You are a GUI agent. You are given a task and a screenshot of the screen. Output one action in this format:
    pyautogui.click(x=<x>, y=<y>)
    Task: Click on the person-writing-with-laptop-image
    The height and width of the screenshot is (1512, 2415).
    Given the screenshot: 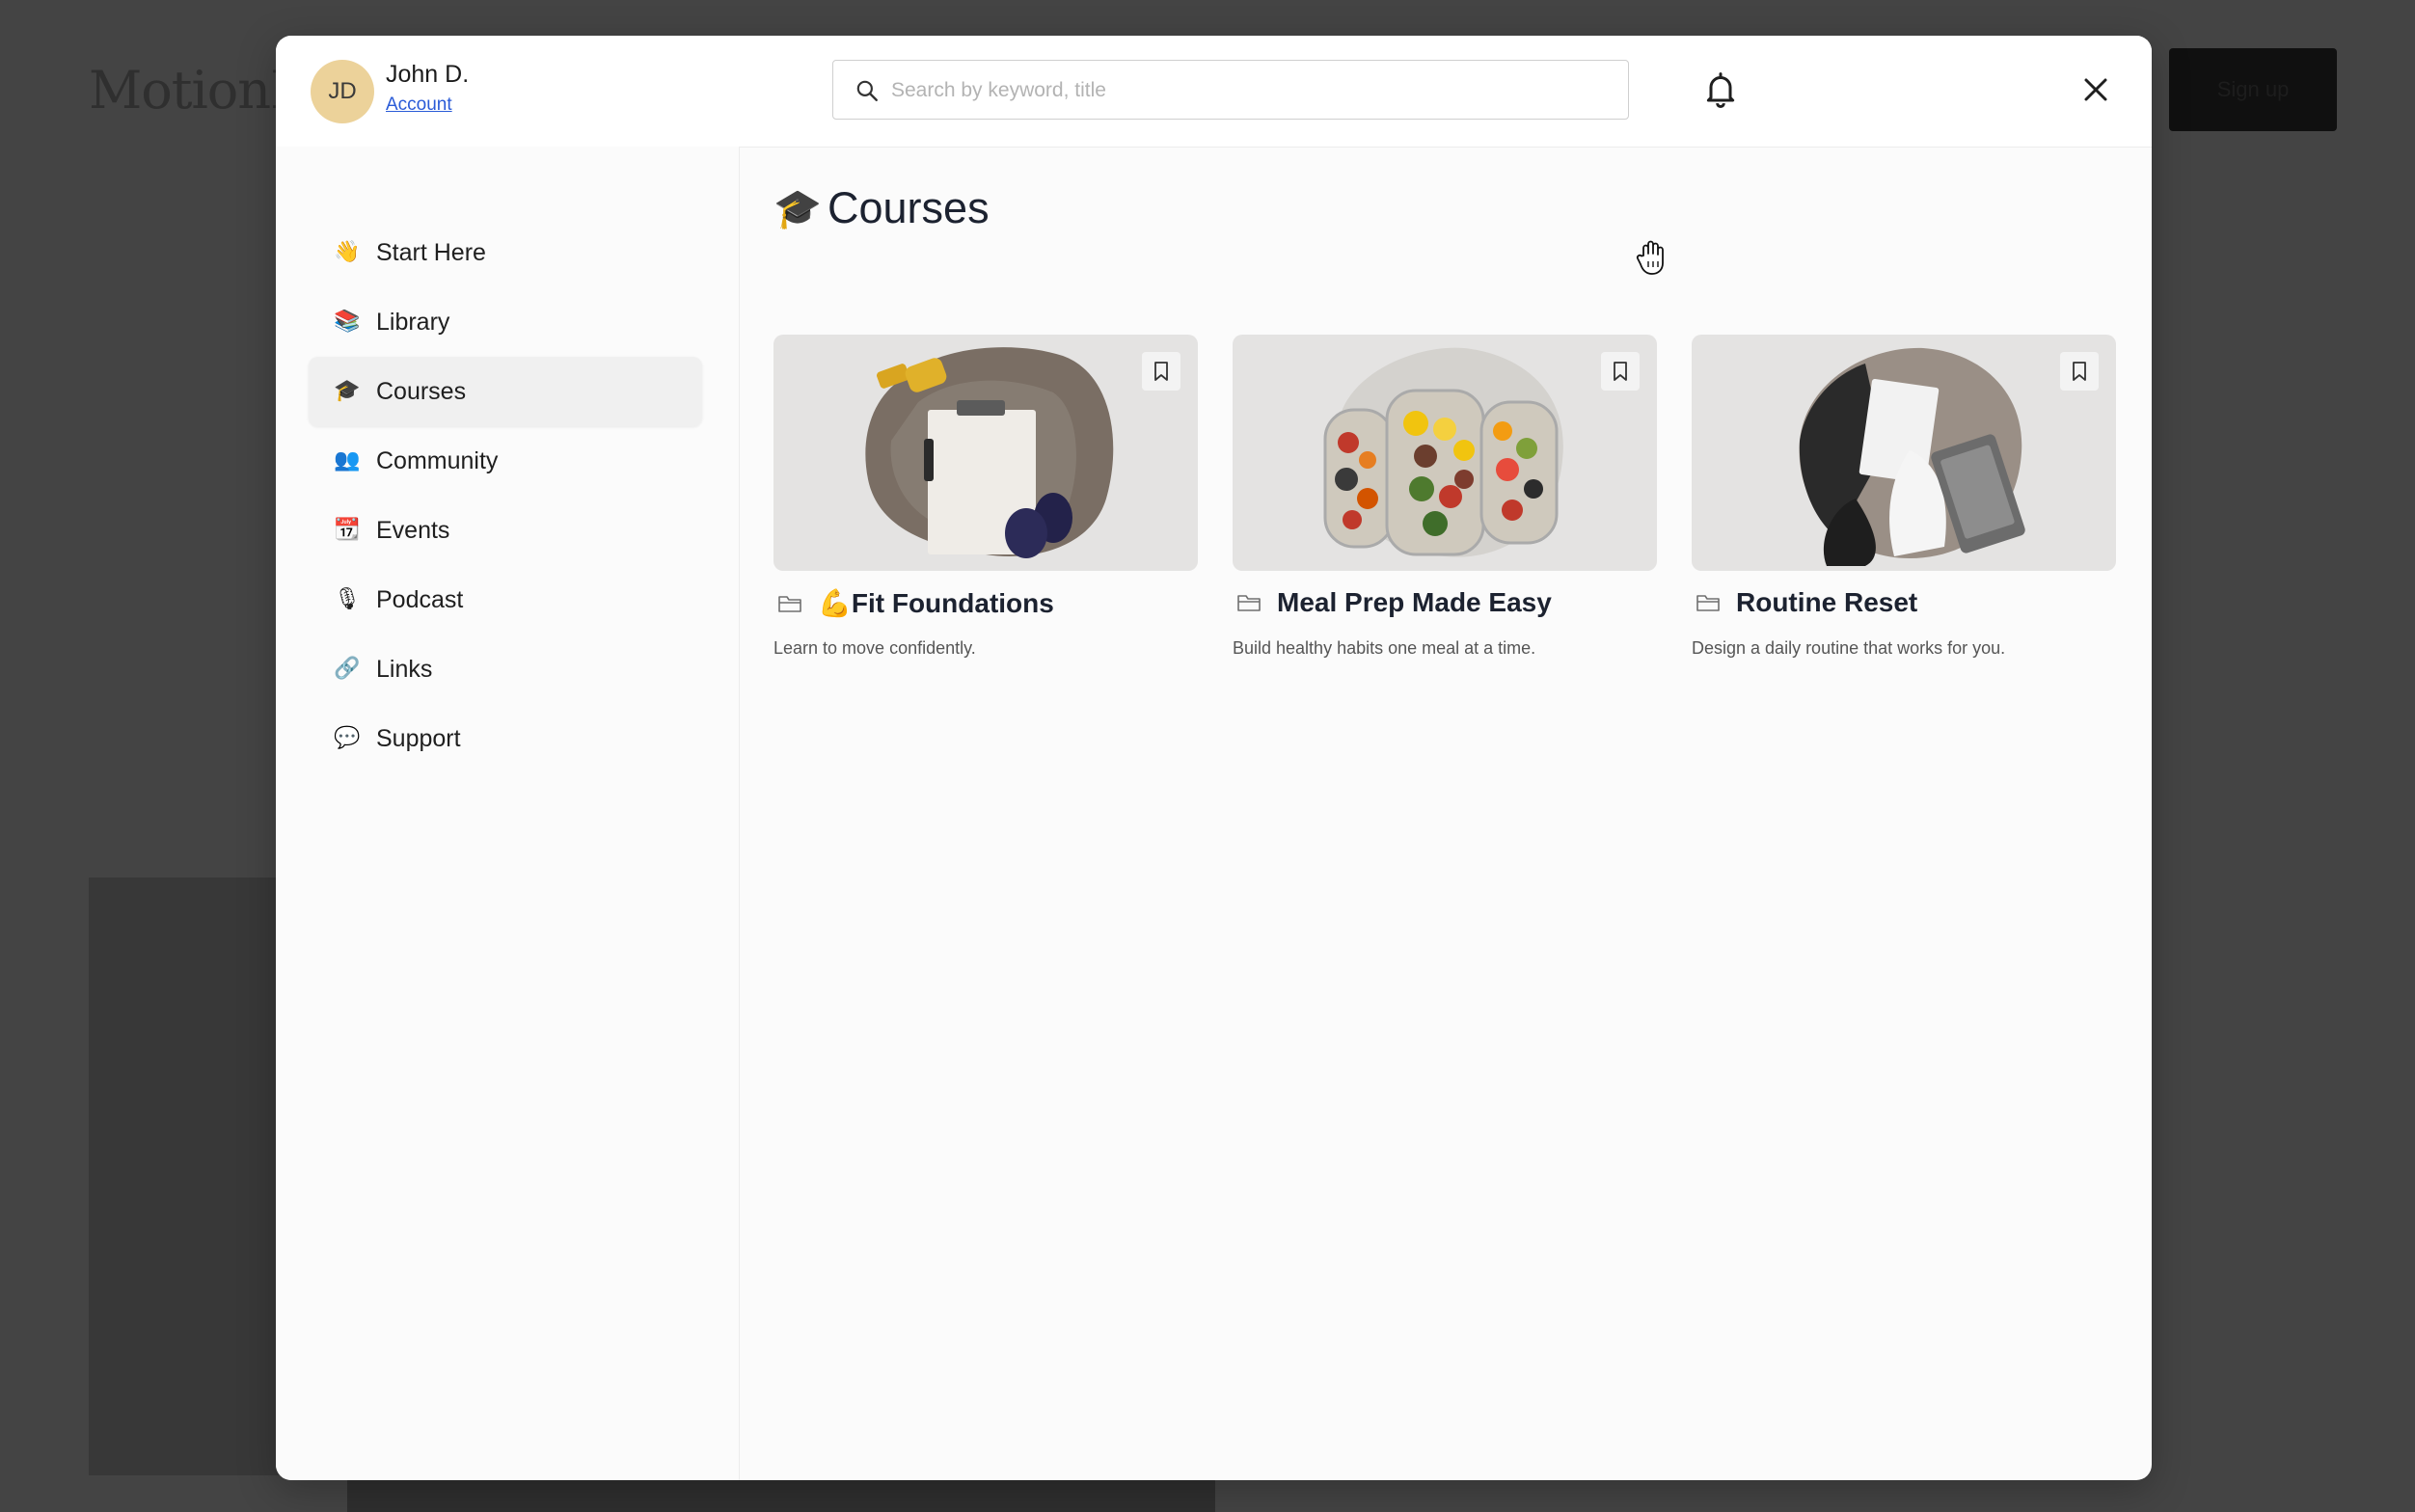 What is the action you would take?
    pyautogui.click(x=1912, y=456)
    